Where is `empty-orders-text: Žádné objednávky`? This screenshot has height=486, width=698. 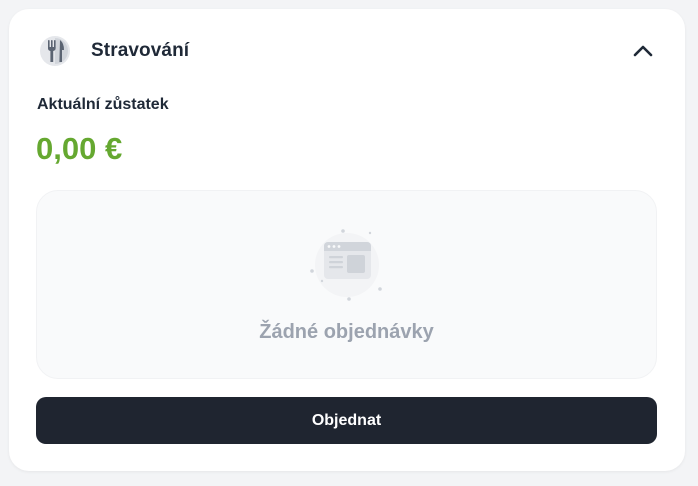 empty-orders-text: Žádné objednávky is located at coordinates (346, 332).